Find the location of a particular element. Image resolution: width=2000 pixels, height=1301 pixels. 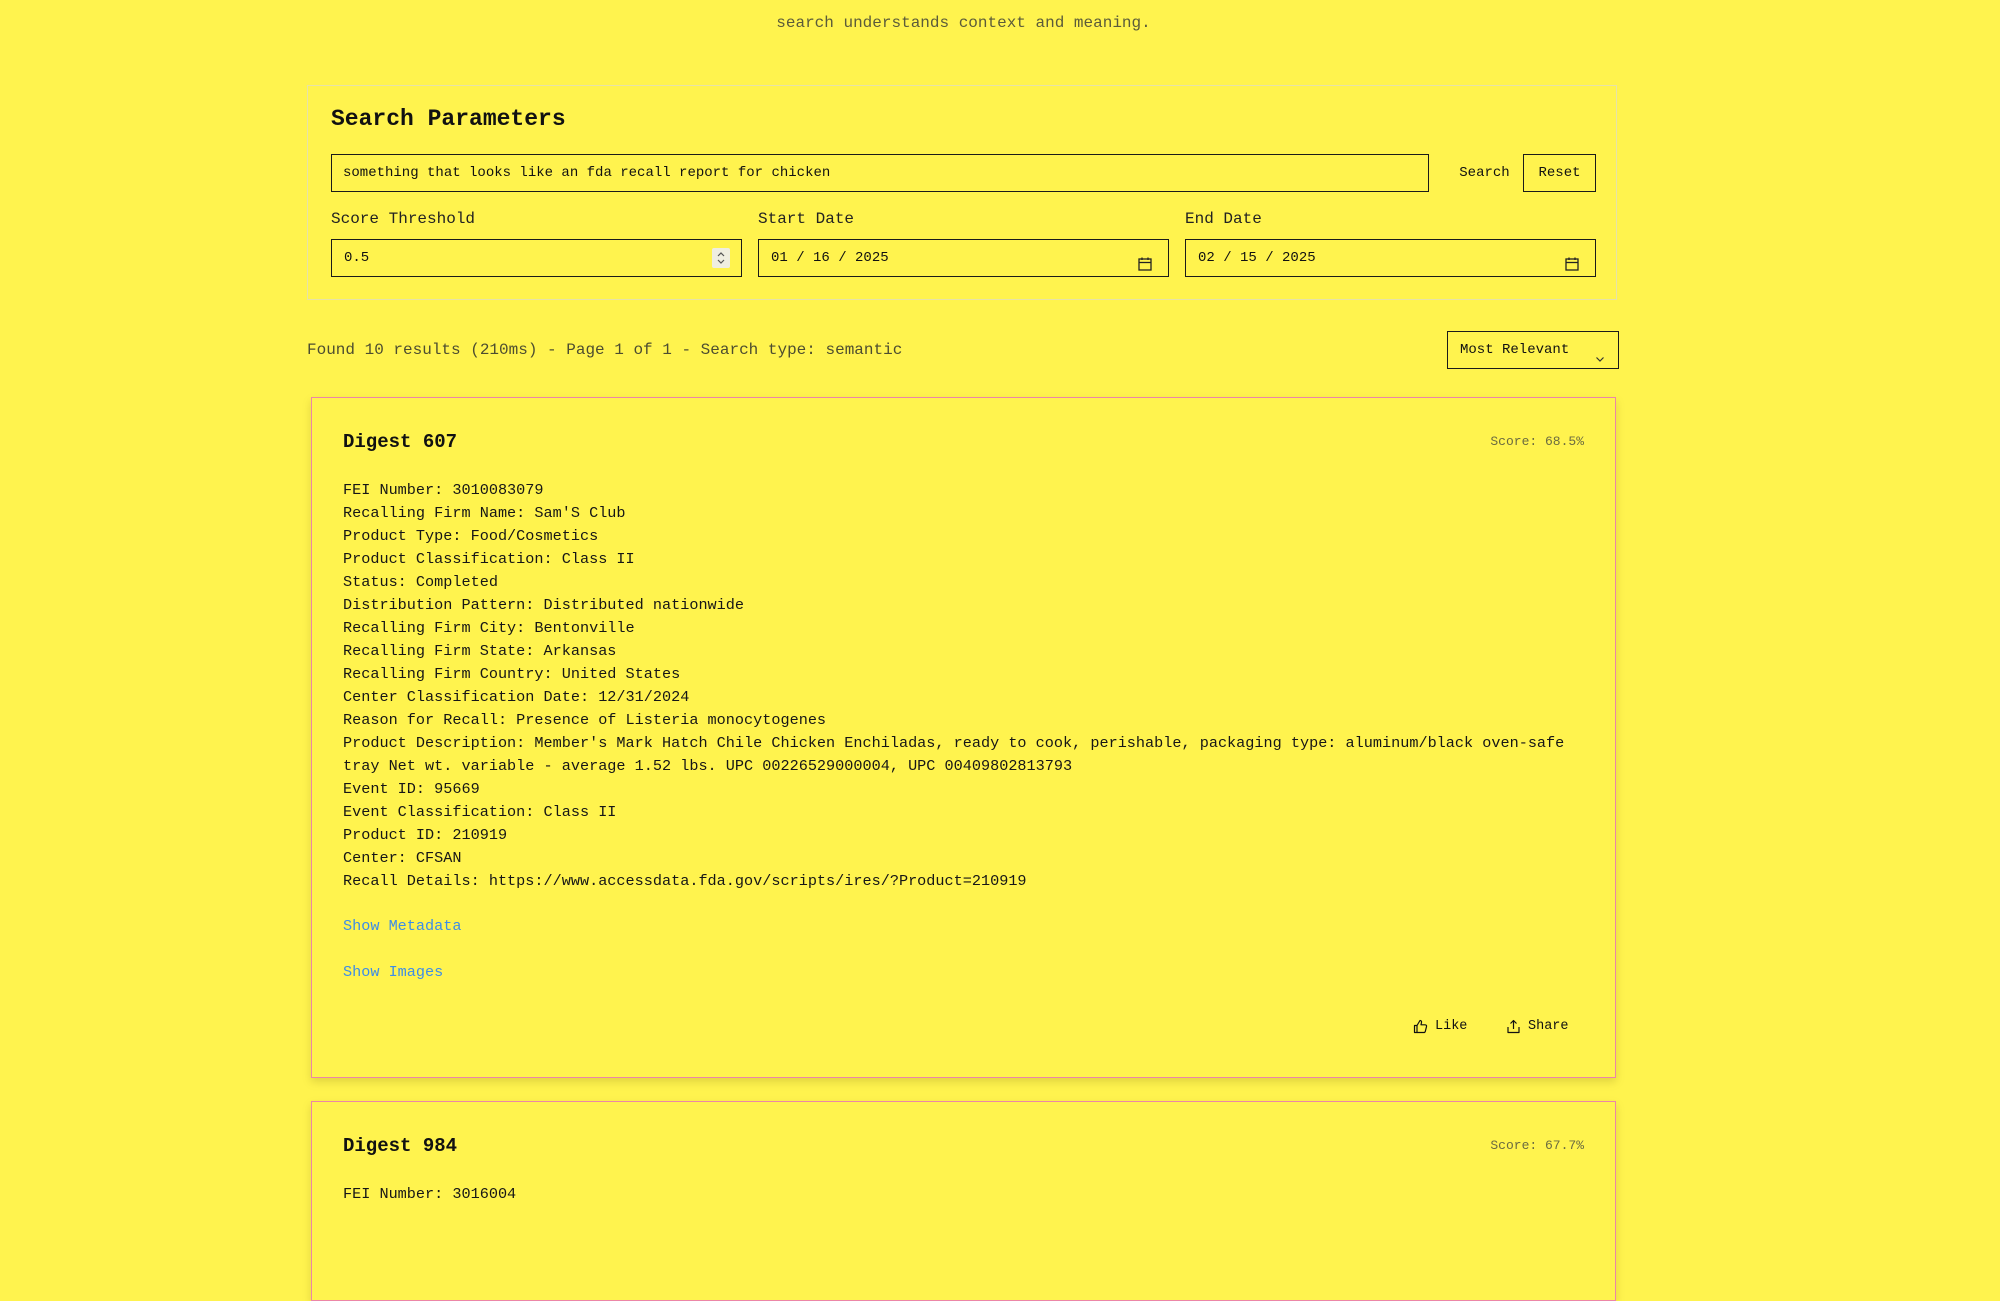

score-threshold-label: Score Threshold is located at coordinates (403, 219).